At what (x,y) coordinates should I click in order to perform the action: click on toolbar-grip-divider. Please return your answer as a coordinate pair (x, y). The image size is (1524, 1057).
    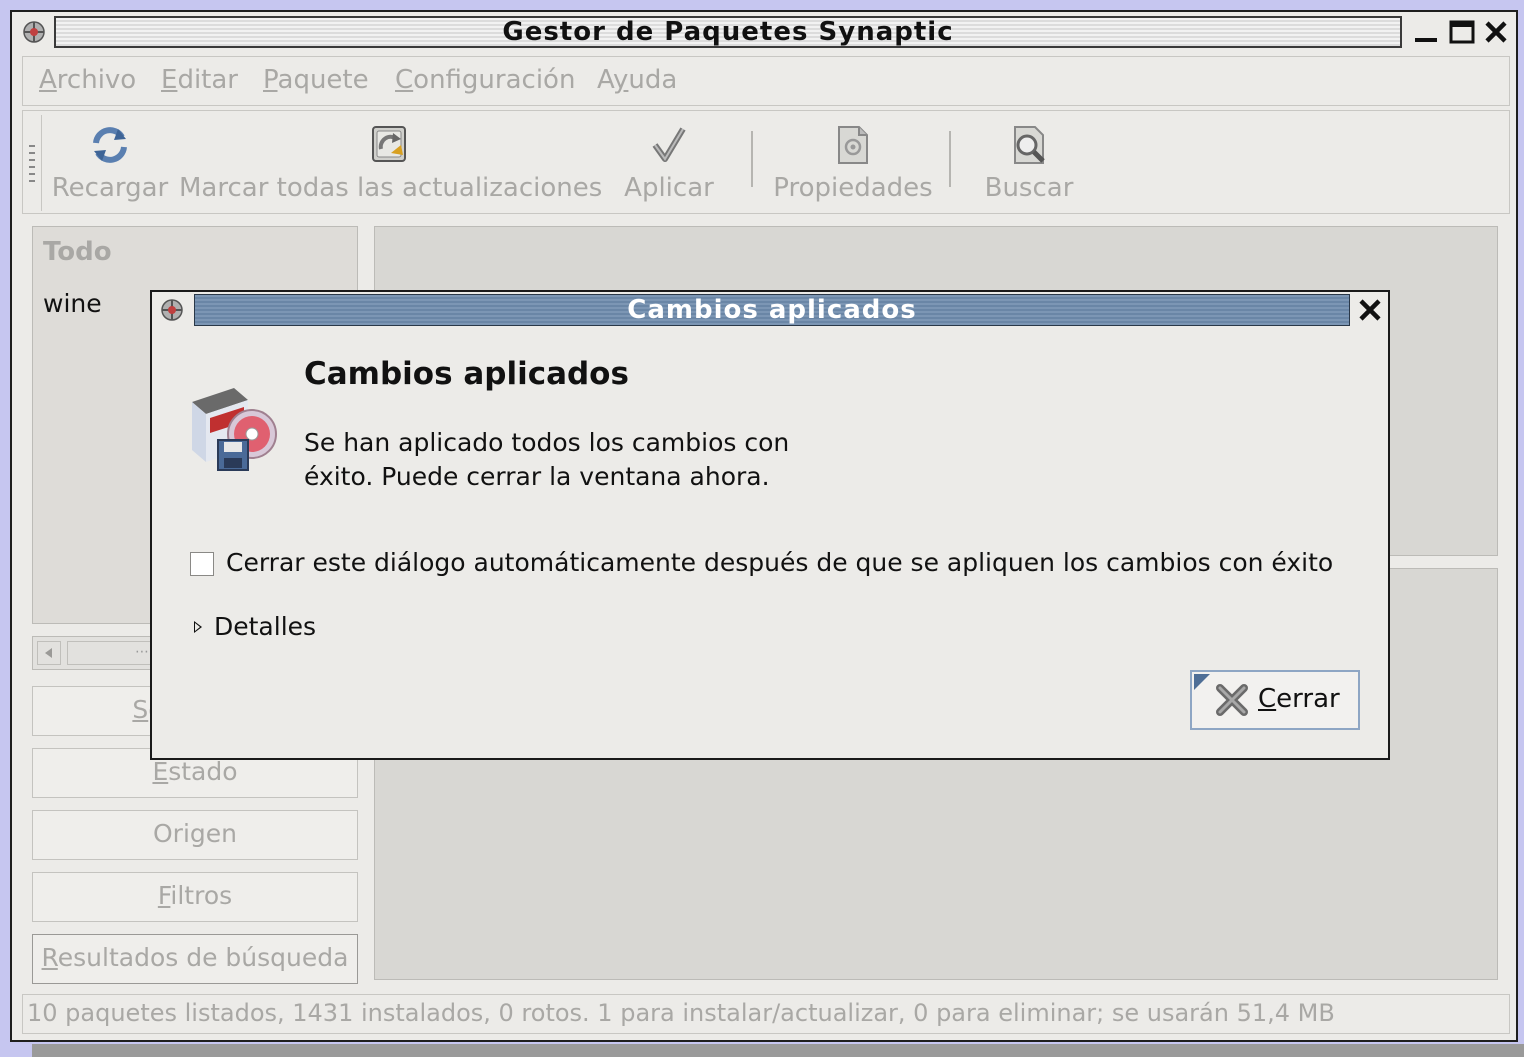
    Looking at the image, I should click on (41, 163).